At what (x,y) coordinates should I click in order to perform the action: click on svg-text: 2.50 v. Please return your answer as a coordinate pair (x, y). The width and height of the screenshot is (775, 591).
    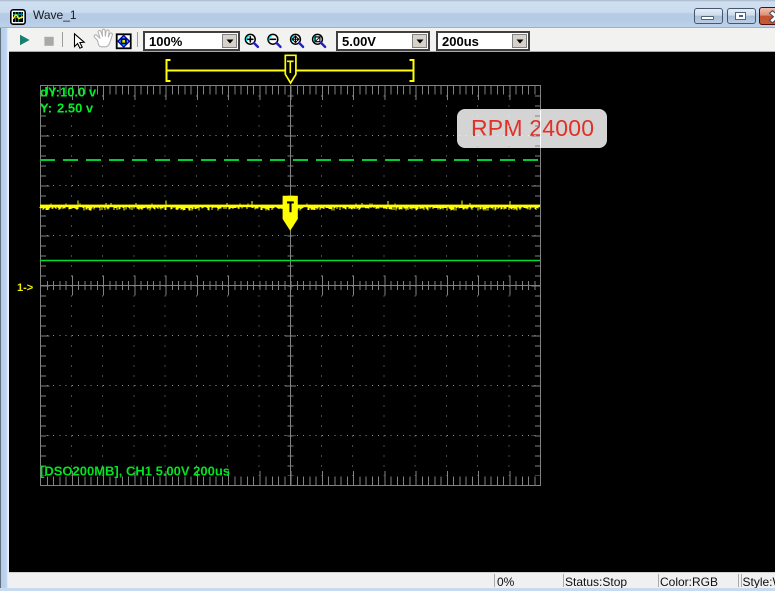
    Looking at the image, I should click on (75, 108).